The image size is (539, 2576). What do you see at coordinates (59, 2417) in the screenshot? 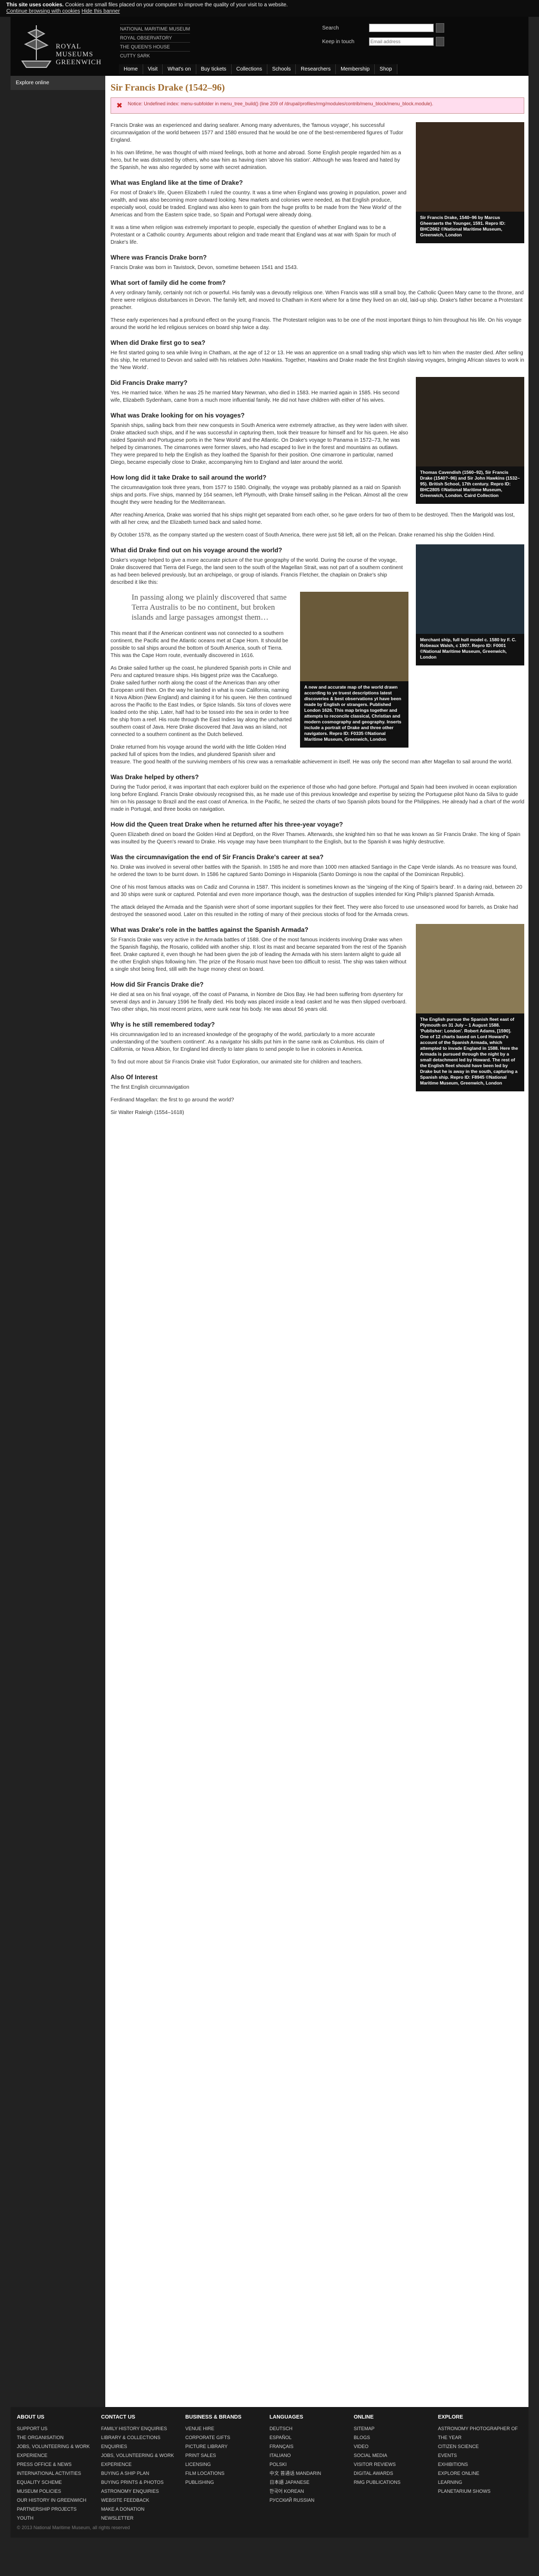
I see `footer-heading: ABOUT US` at bounding box center [59, 2417].